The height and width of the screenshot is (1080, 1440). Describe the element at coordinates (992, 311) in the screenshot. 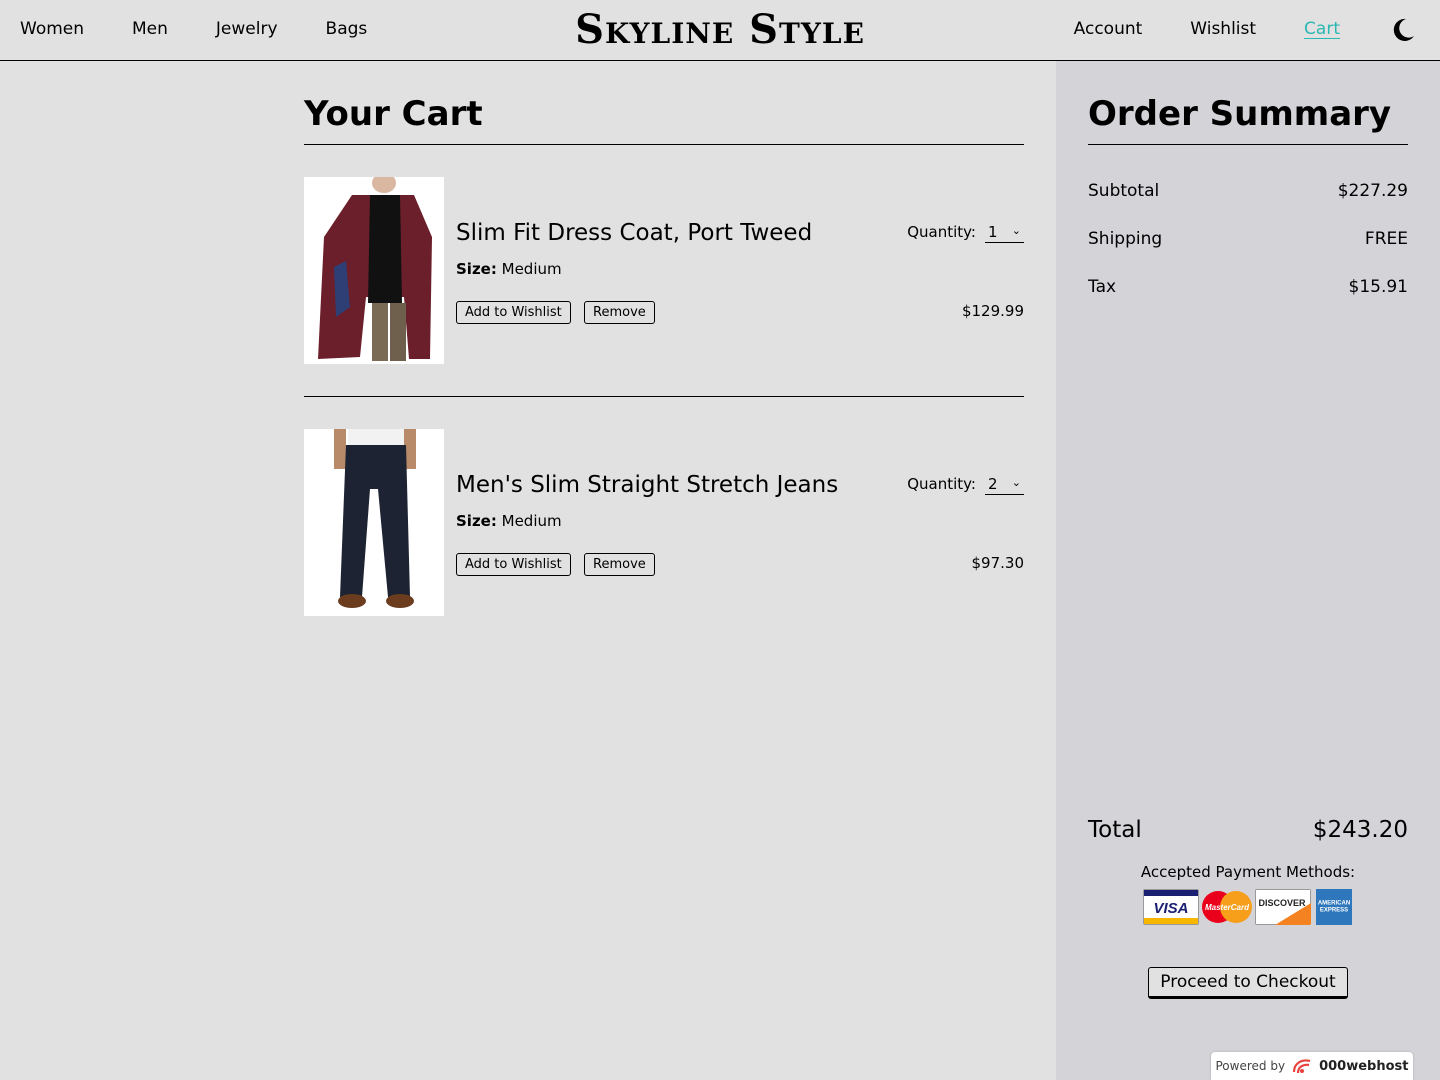

I see `product-price: $129.99` at that location.